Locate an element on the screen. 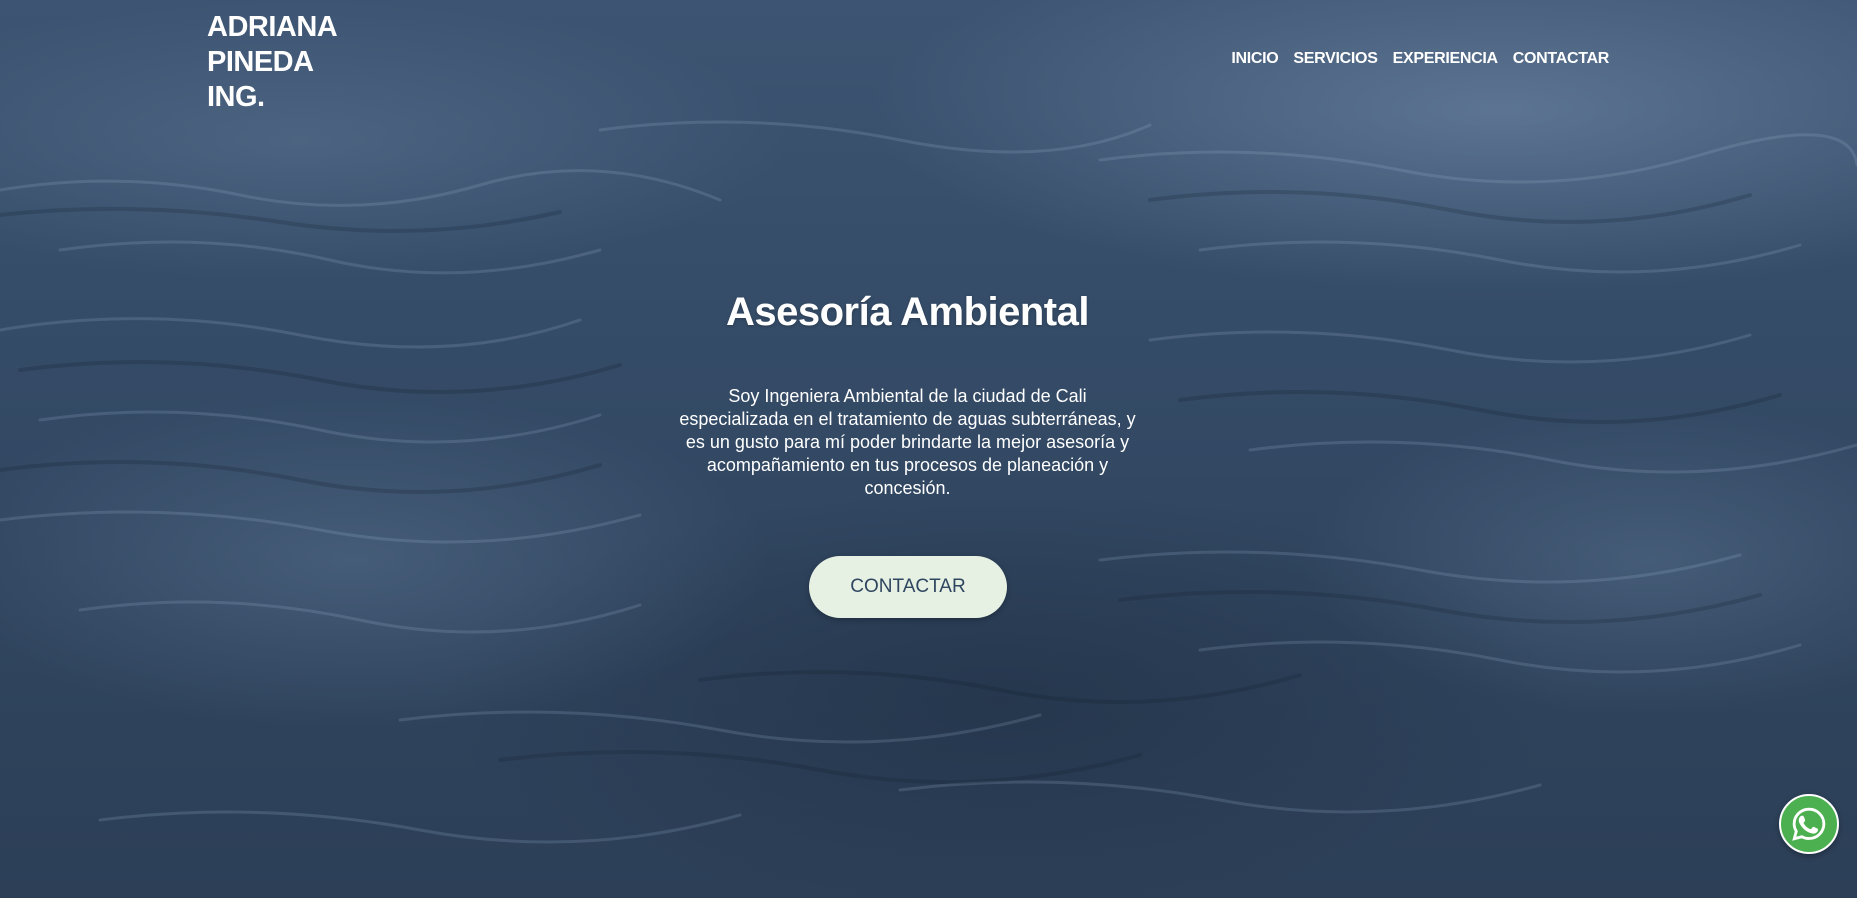 This screenshot has width=1857, height=898. site-logo: ADRIANA PINEDA ING. is located at coordinates (307, 62).